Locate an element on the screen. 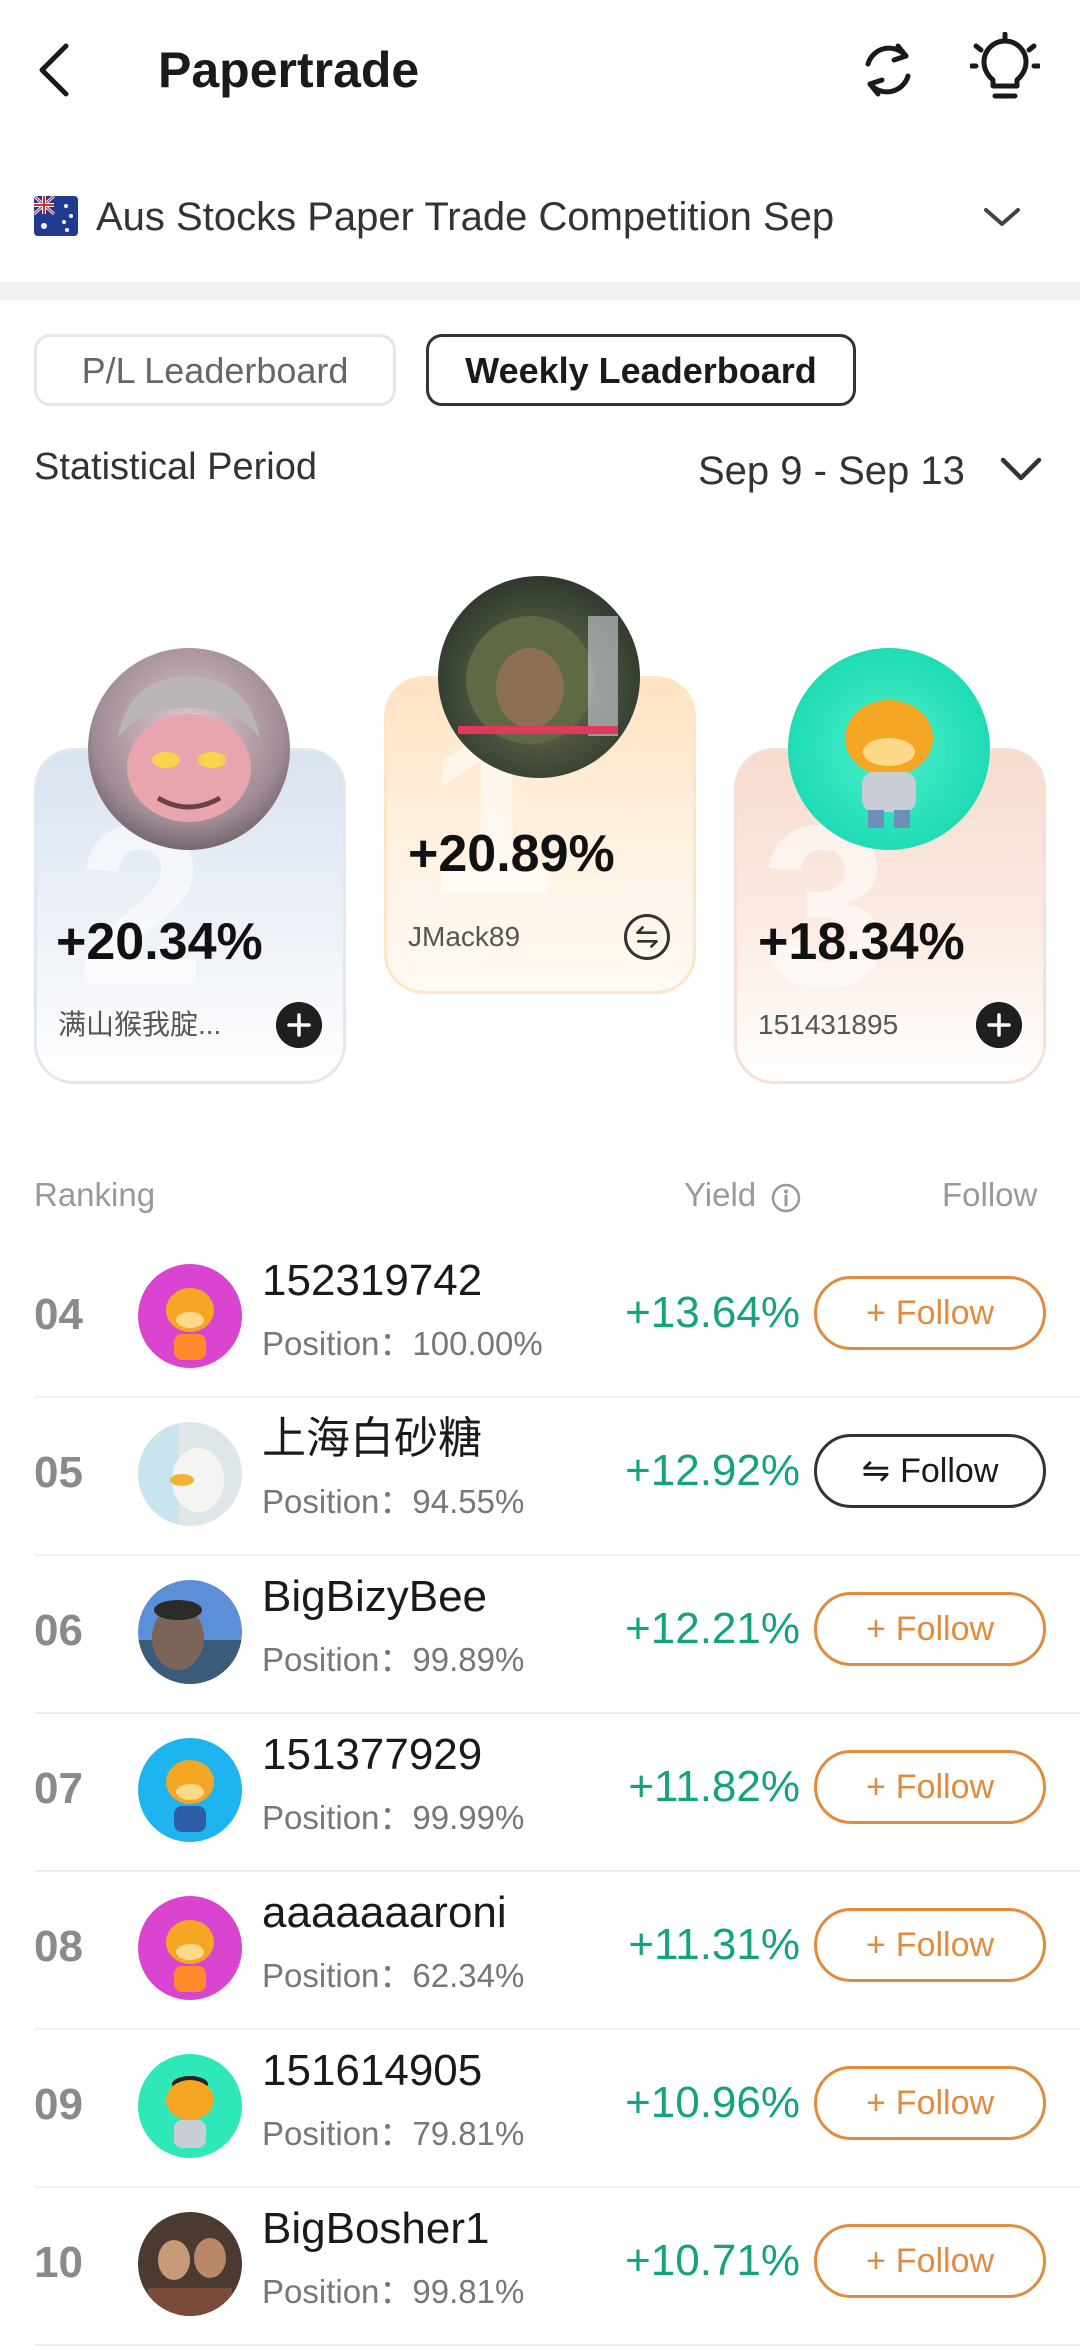  row-position: Position：99.89% is located at coordinates (393, 1660).